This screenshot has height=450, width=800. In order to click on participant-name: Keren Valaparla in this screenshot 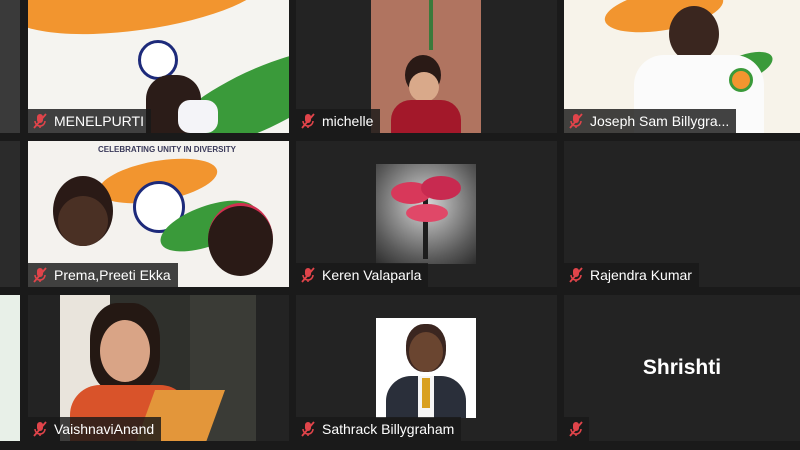, I will do `click(372, 275)`.